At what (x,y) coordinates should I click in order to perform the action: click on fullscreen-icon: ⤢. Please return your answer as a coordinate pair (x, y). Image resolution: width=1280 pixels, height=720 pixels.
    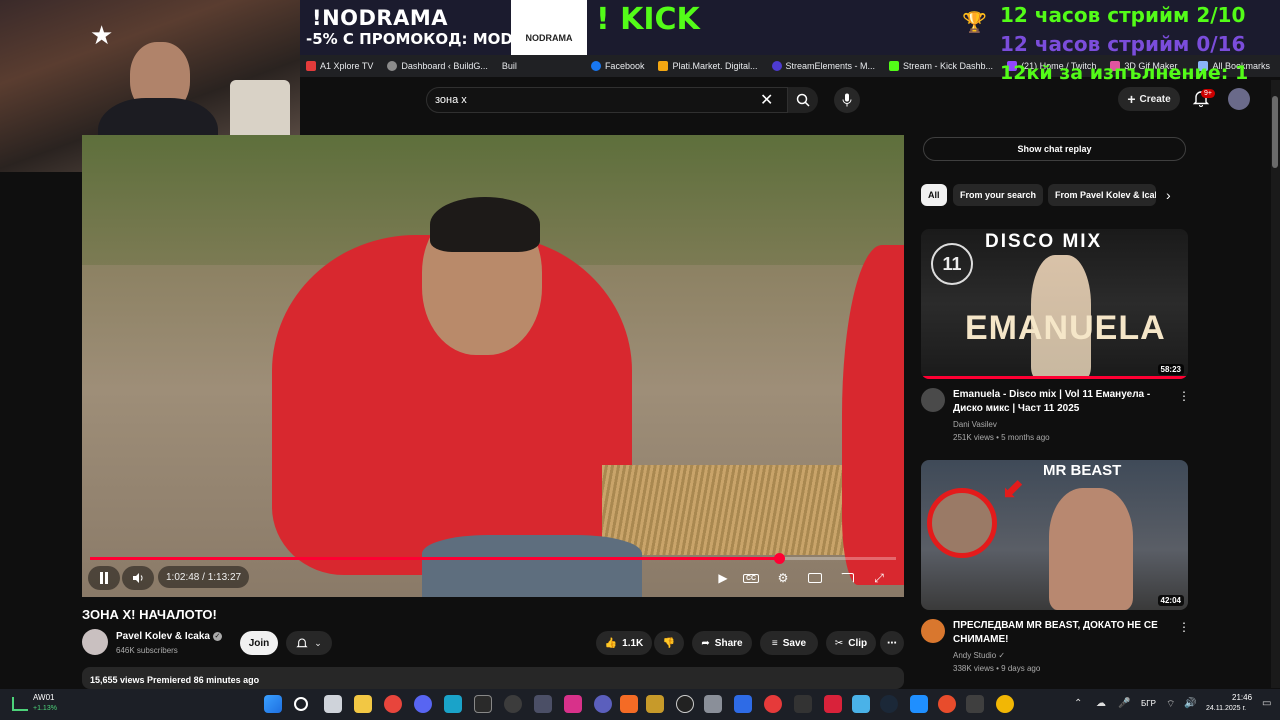
    Looking at the image, I should click on (879, 578).